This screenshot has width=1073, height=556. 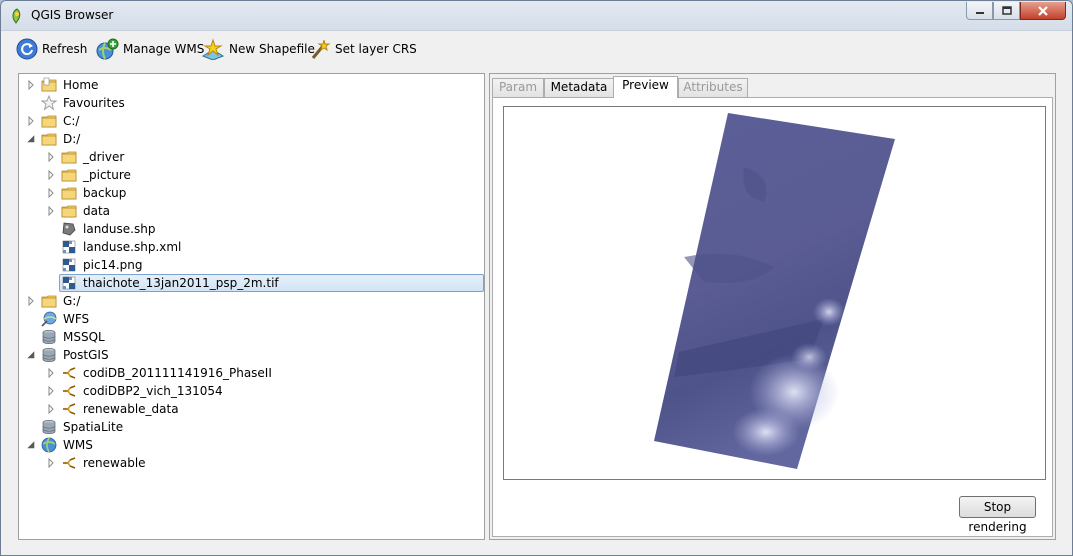 I want to click on manage-wms-button: Manage WMS, so click(x=149, y=49).